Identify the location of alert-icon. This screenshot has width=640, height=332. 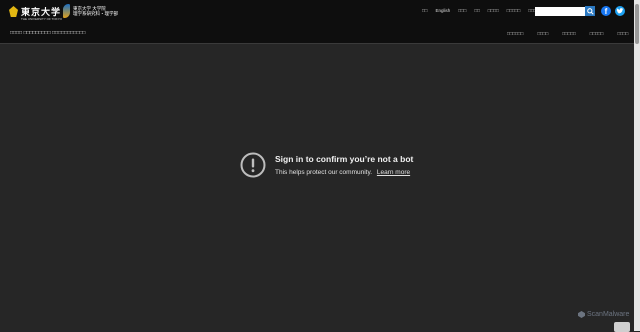
(253, 165).